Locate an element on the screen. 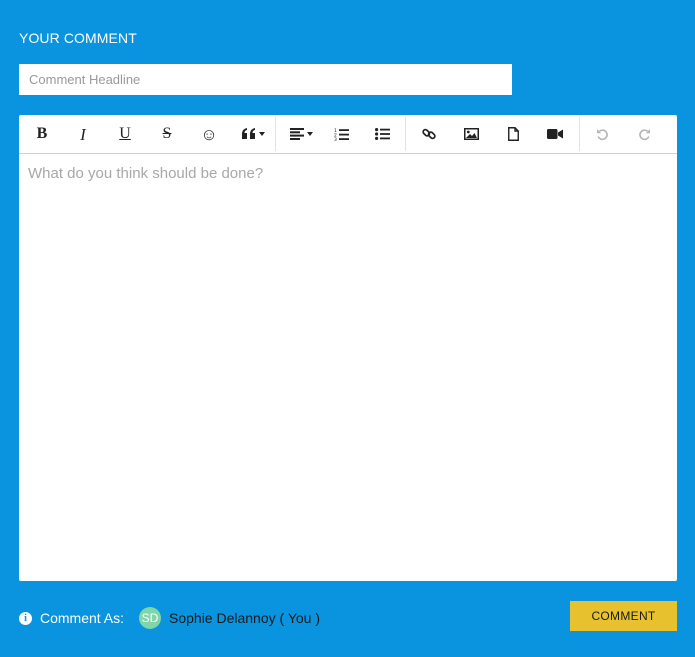  undo-button is located at coordinates (602, 134).